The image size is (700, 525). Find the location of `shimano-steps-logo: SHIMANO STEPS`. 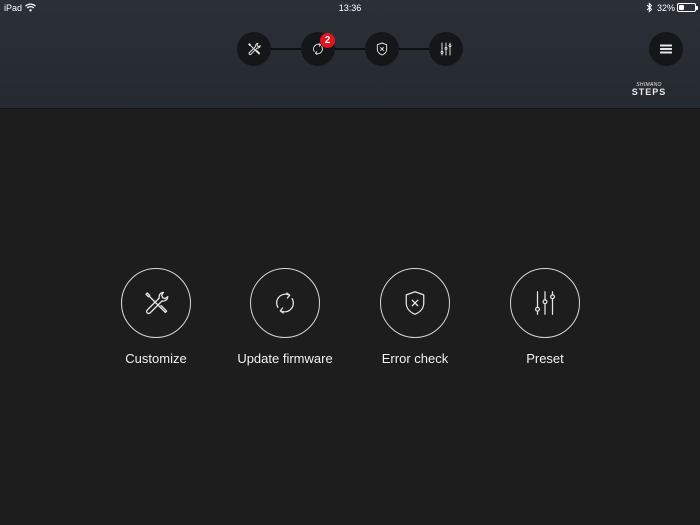

shimano-steps-logo: SHIMANO STEPS is located at coordinates (649, 90).